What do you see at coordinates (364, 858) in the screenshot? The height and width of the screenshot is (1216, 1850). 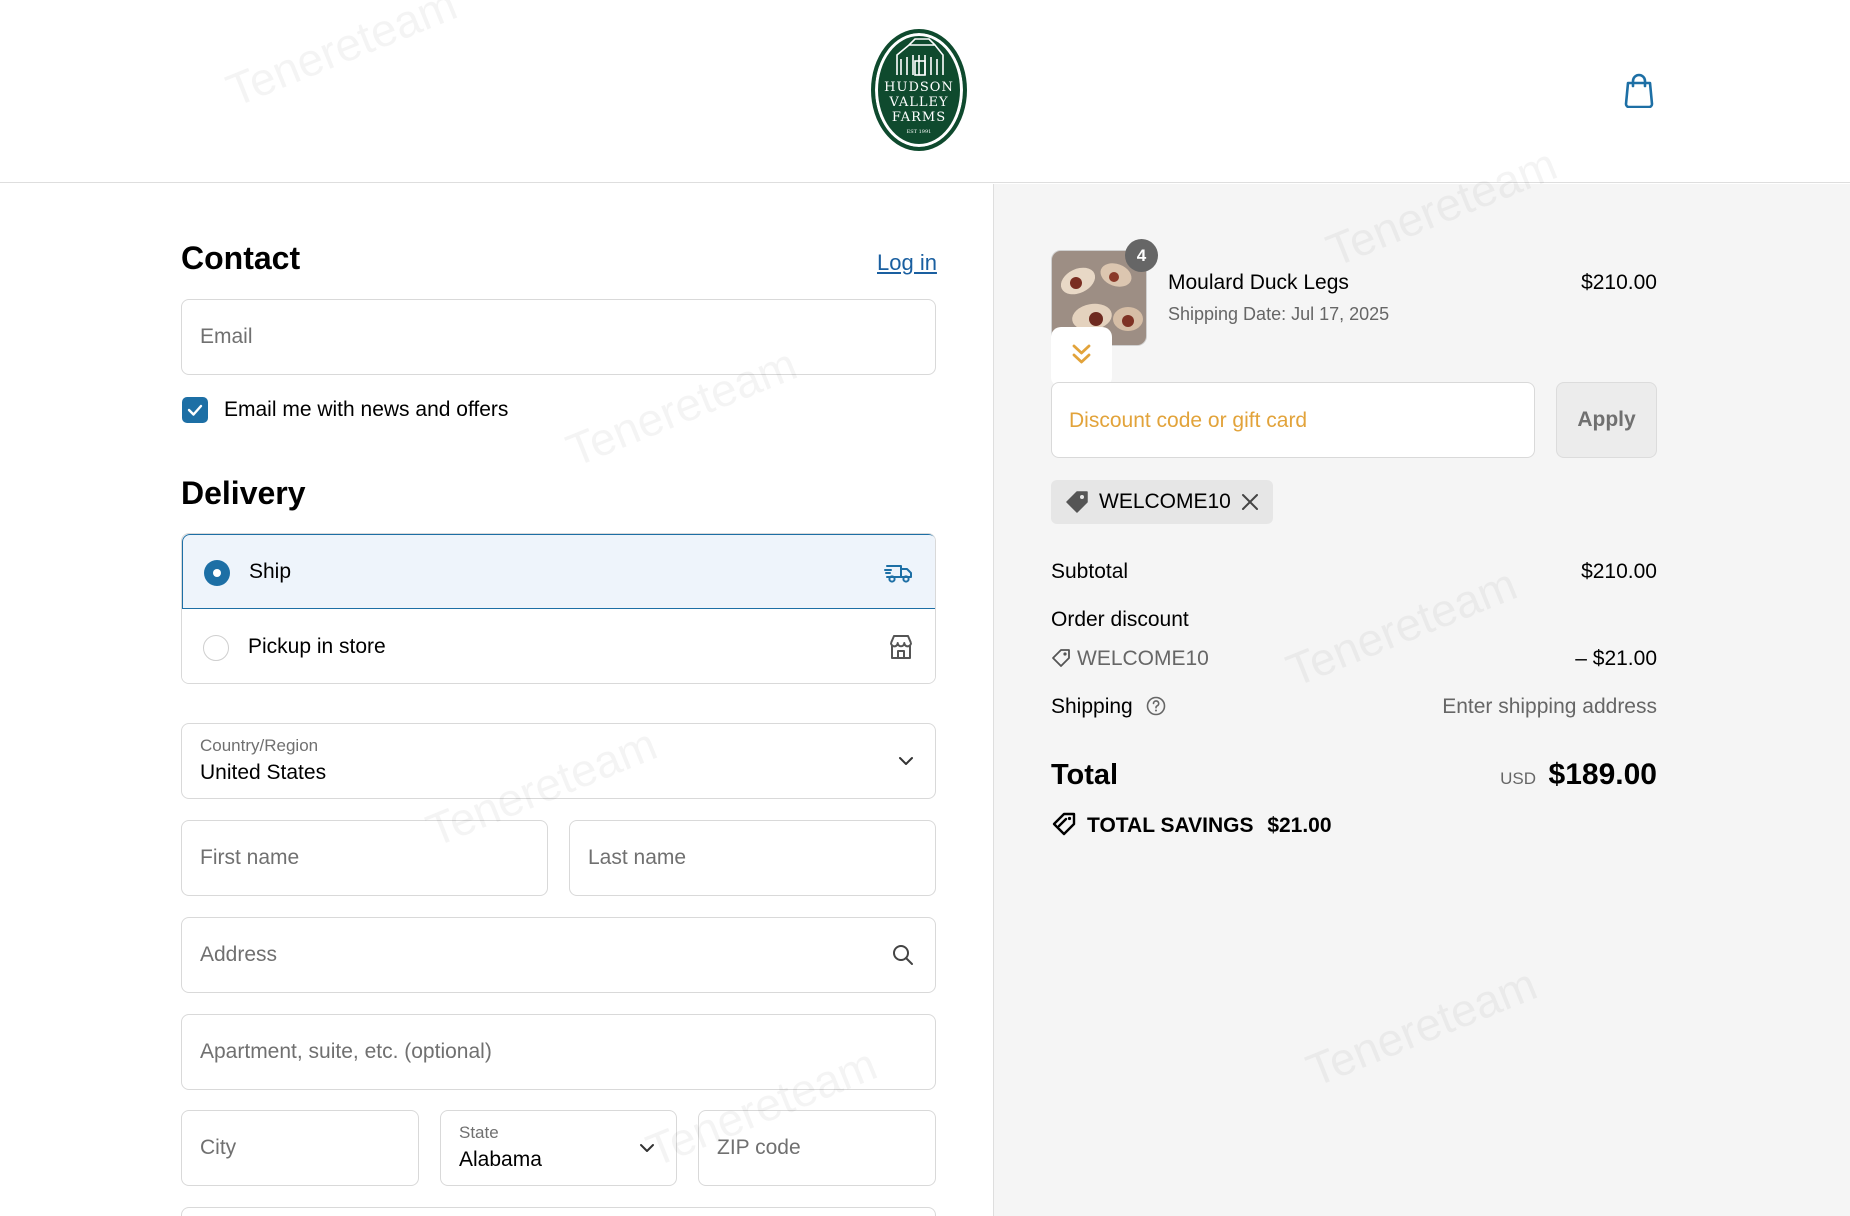 I see `first-name-field: First name` at bounding box center [364, 858].